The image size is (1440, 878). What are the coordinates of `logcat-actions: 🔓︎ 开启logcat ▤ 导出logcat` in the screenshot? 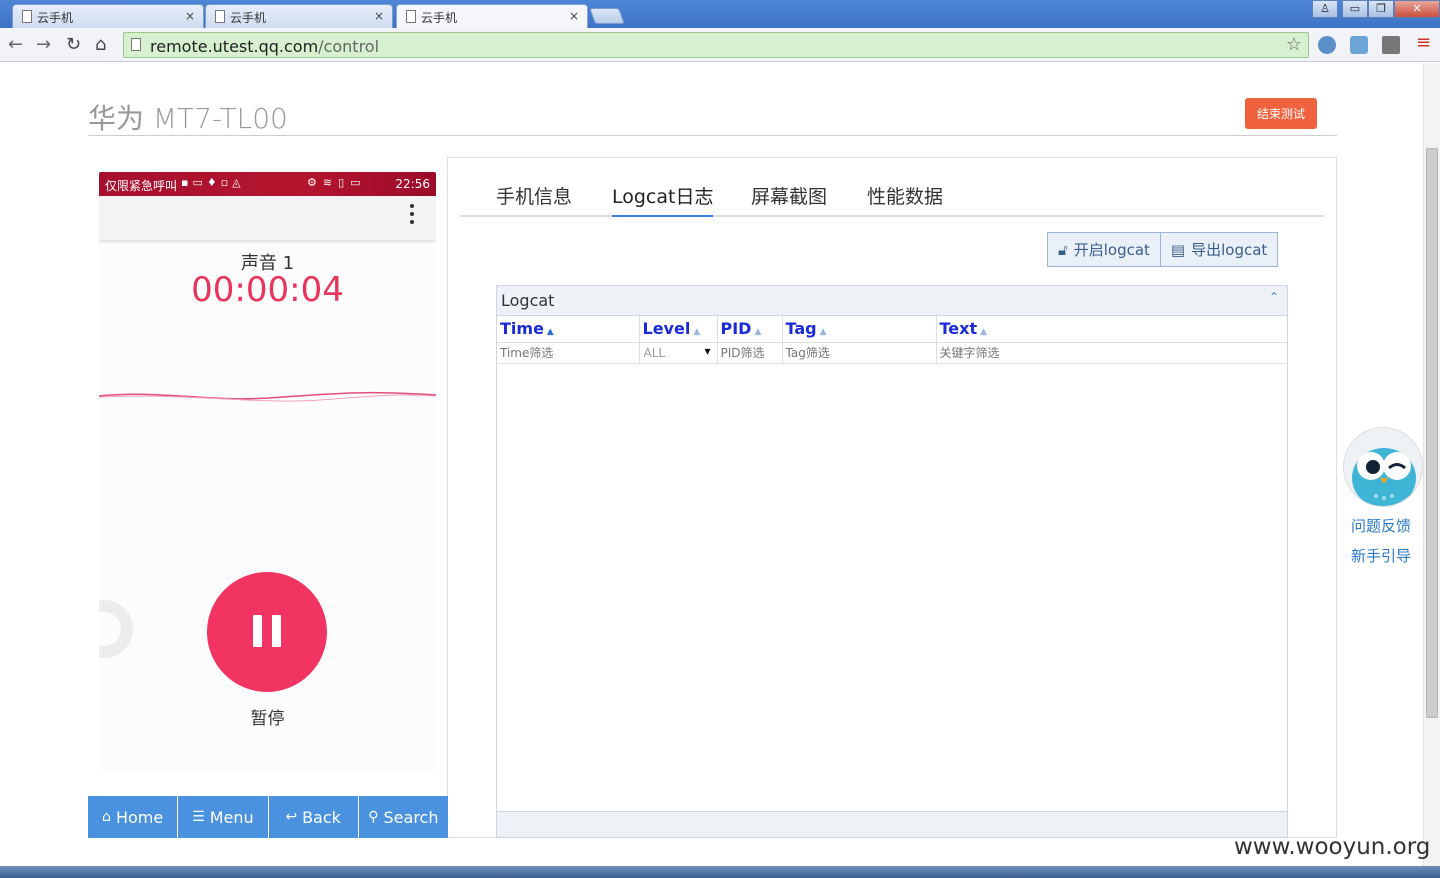 It's located at (1163, 249).